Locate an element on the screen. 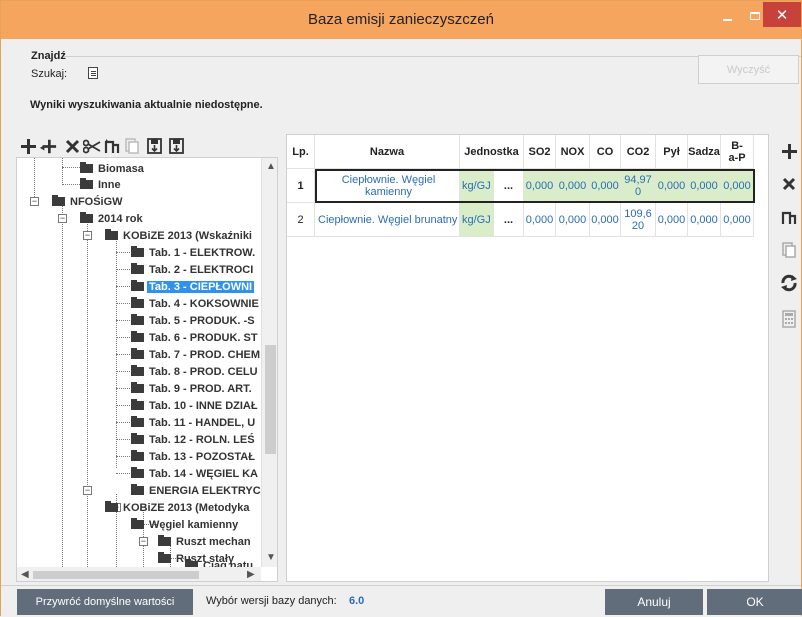 The height and width of the screenshot is (617, 802). refresh-icon is located at coordinates (789, 283).